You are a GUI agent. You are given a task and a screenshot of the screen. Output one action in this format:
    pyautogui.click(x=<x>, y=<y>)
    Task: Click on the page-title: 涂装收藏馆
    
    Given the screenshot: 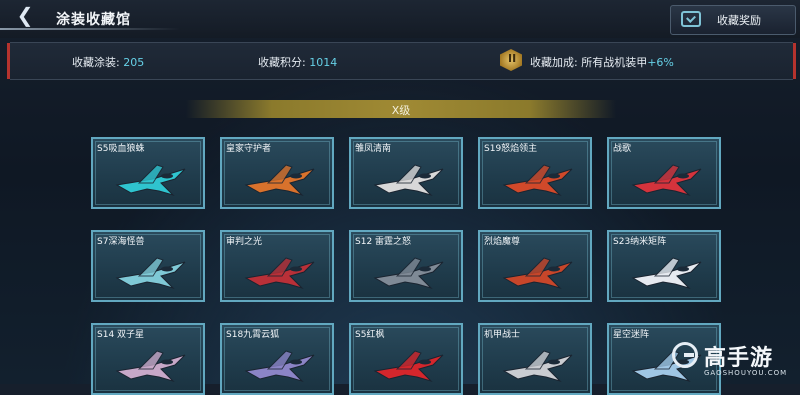 What is the action you would take?
    pyautogui.click(x=93, y=20)
    